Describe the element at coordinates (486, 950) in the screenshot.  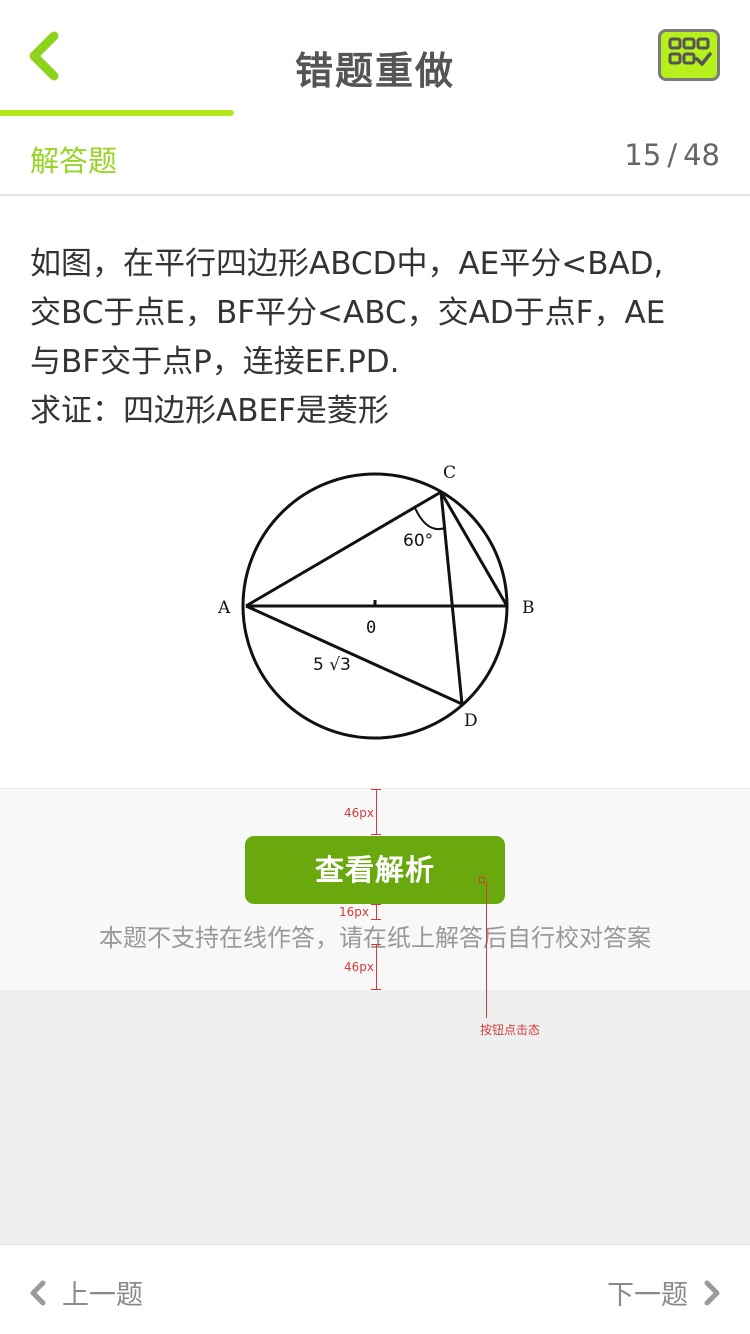
I see `button-state-leader` at that location.